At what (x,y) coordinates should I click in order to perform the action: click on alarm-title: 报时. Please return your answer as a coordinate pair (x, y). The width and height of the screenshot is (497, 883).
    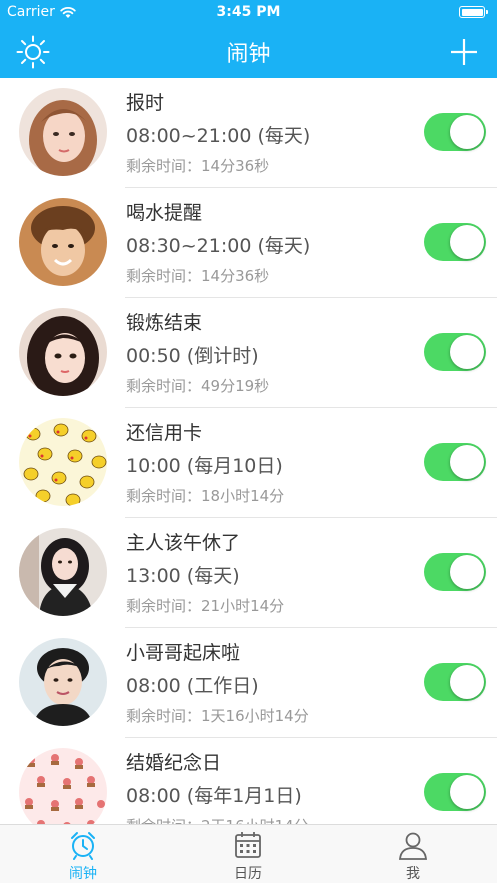
    Looking at the image, I should click on (145, 103).